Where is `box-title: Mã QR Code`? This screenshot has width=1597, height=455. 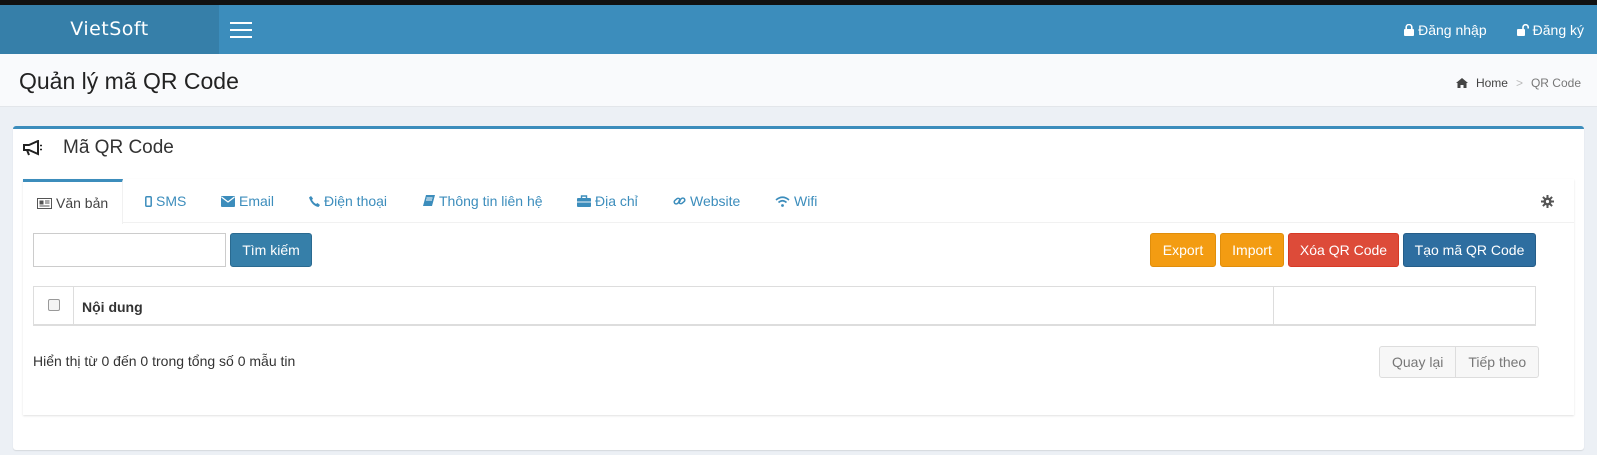
box-title: Mã QR Code is located at coordinates (98, 148).